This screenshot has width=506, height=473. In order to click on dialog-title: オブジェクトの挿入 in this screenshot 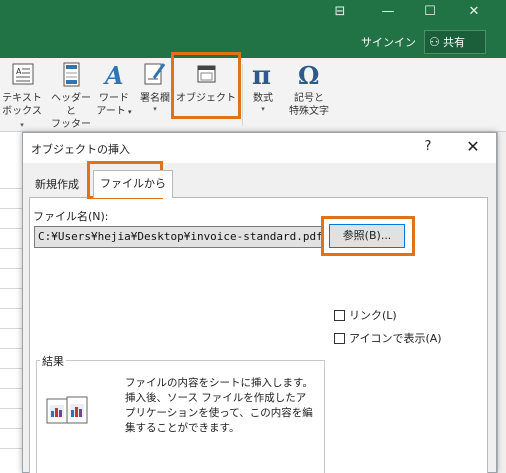, I will do `click(80, 149)`.